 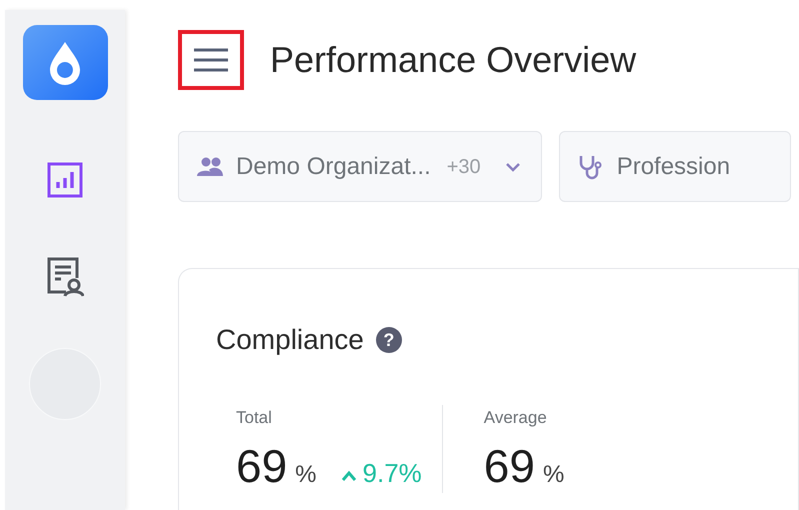 I want to click on filter-dropdown: Profession, so click(x=675, y=166).